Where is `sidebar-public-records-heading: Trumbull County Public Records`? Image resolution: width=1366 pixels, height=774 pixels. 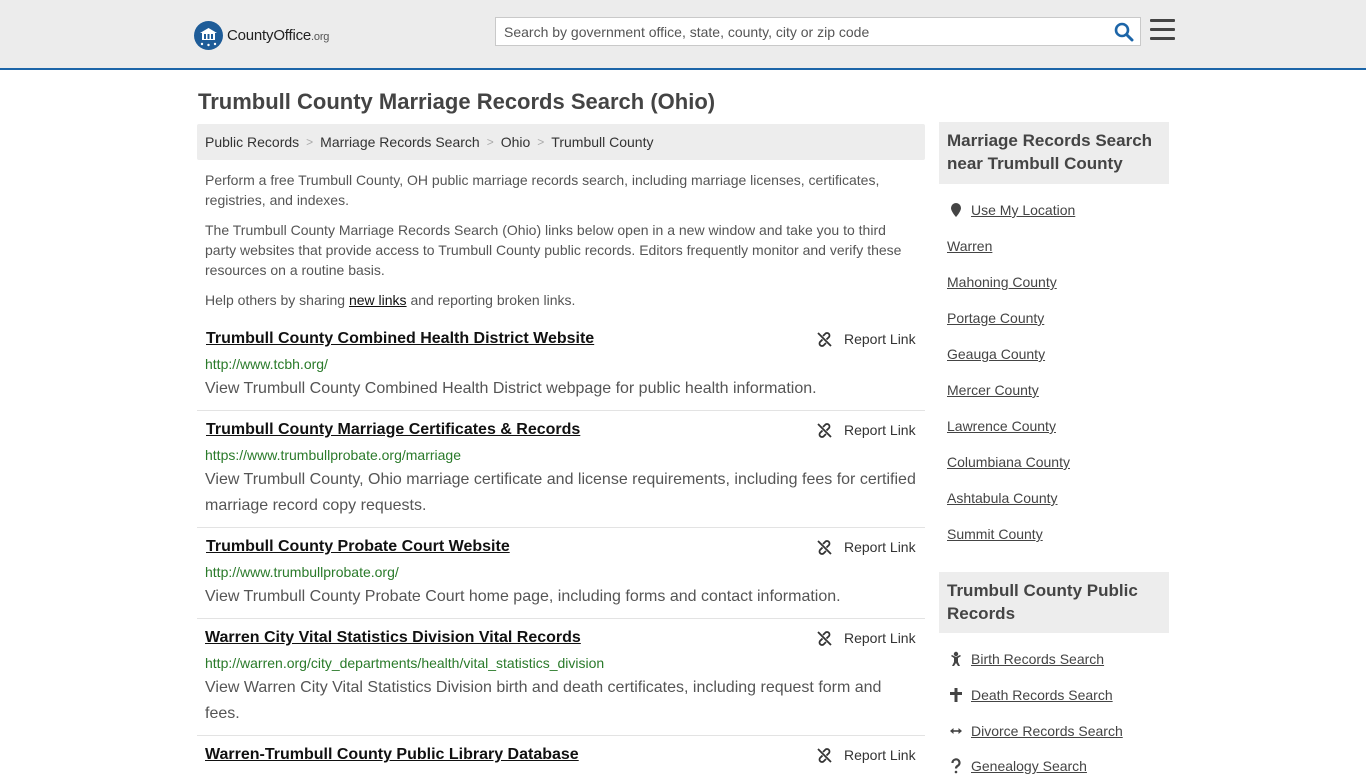
sidebar-public-records-heading: Trumbull County Public Records is located at coordinates (1054, 602).